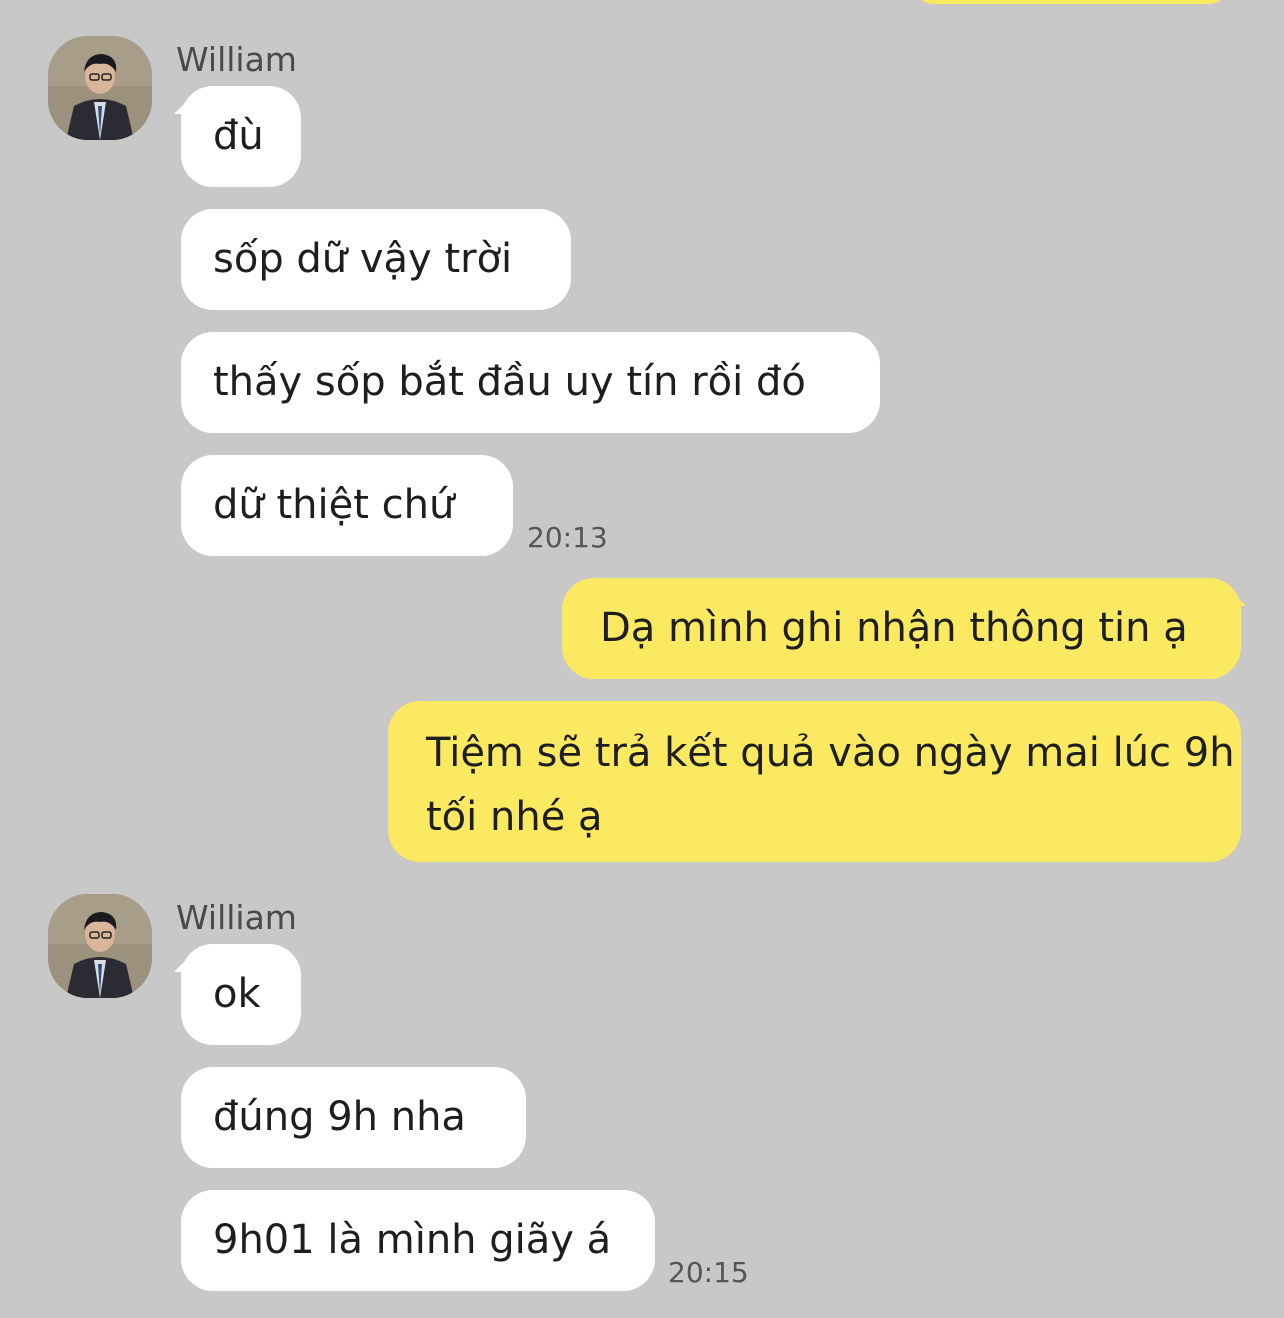  What do you see at coordinates (241, 136) in the screenshot?
I see `incoming-message-bubble: đù` at bounding box center [241, 136].